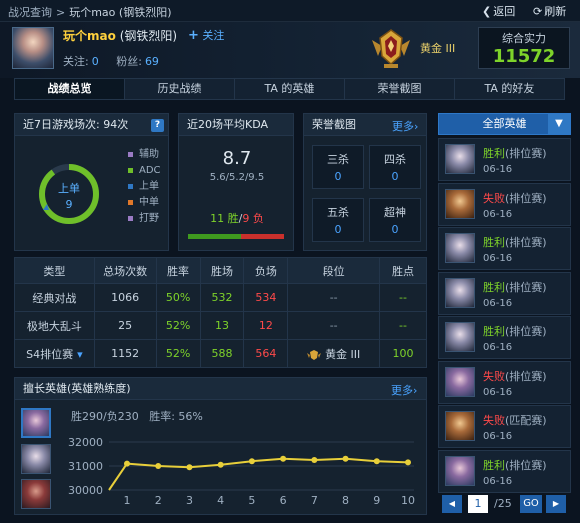 Image resolution: width=580 pixels, height=523 pixels. Describe the element at coordinates (559, 124) in the screenshot. I see `chevron-down-icon: ▼` at that location.